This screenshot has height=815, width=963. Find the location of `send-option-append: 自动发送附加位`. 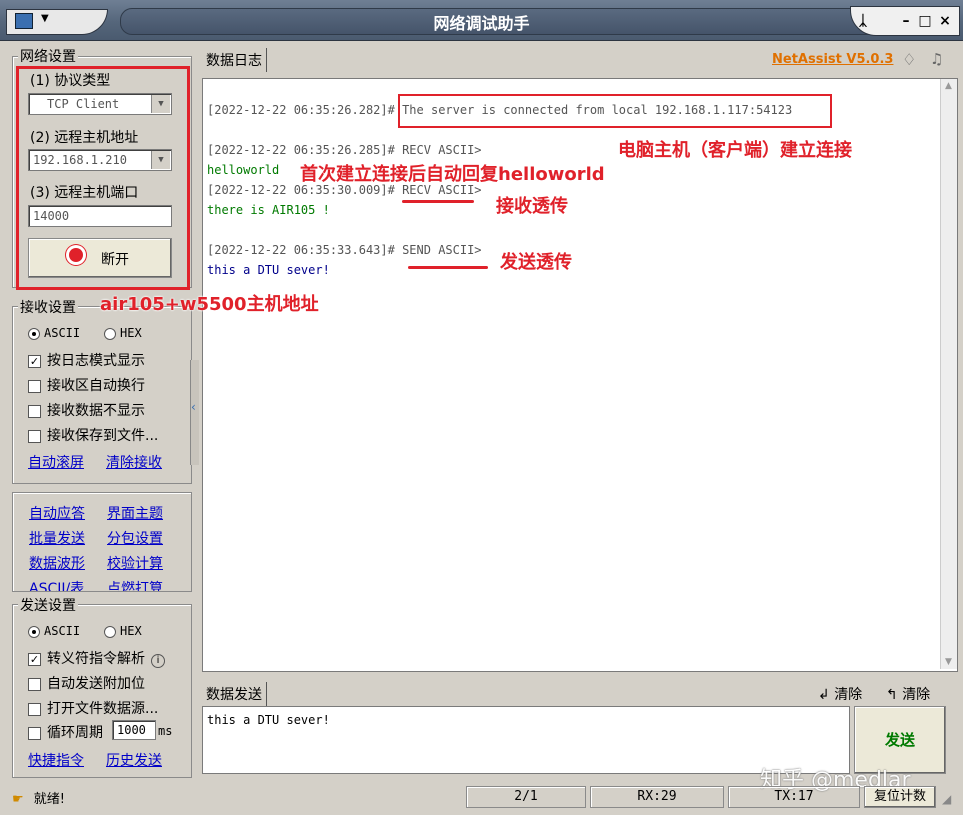

send-option-append: 自动发送附加位 is located at coordinates (86, 683).